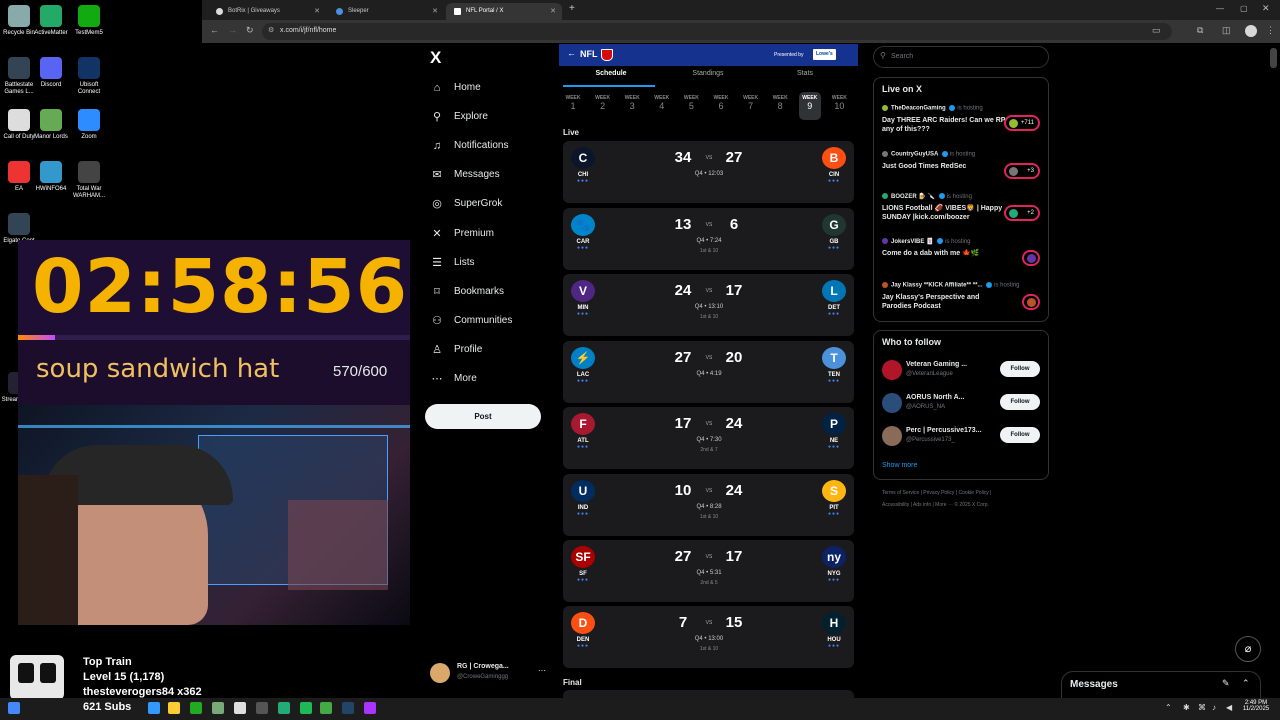  What do you see at coordinates (284, 708) in the screenshot?
I see `xbox-icon` at bounding box center [284, 708].